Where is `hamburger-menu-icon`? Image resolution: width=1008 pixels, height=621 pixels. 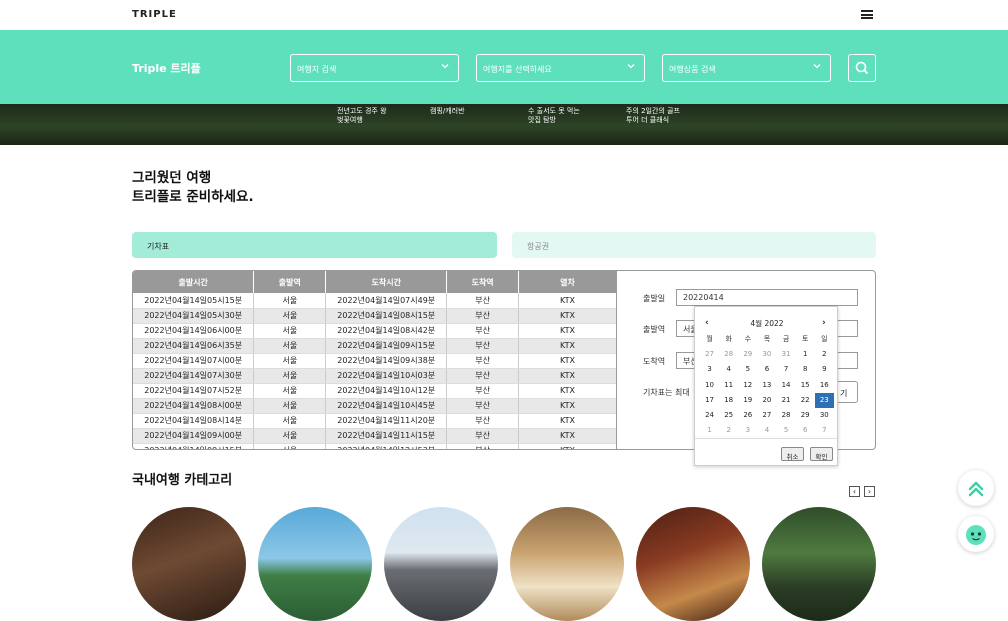 hamburger-menu-icon is located at coordinates (867, 14).